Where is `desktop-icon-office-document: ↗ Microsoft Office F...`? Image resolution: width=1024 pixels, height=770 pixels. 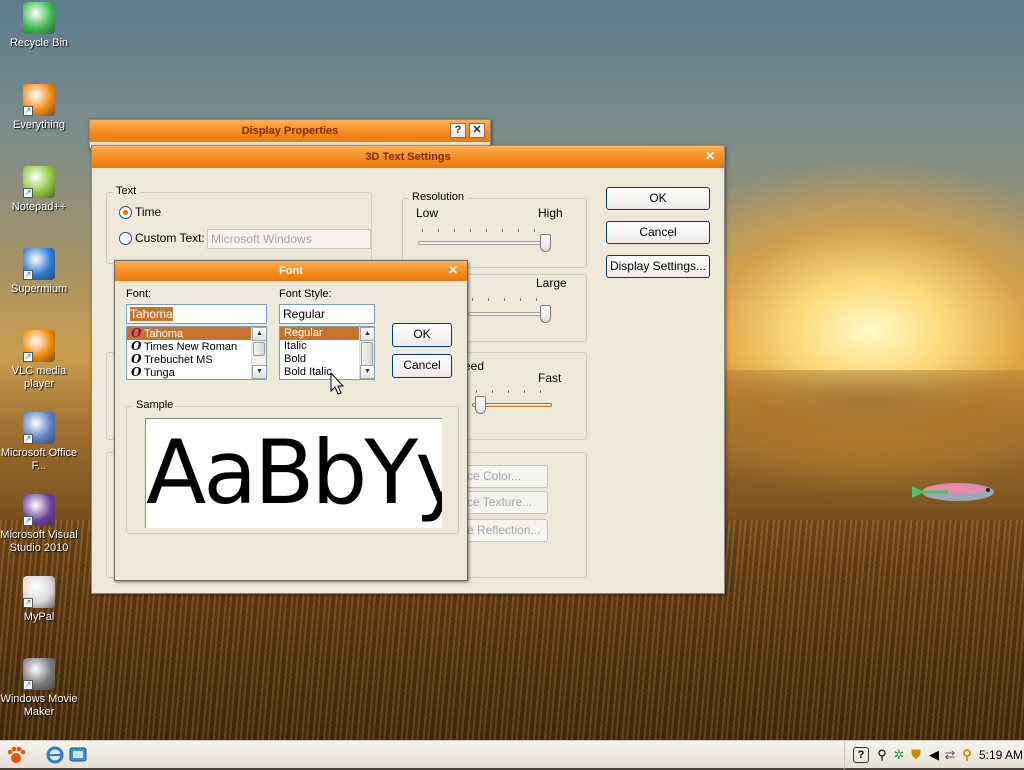
desktop-icon-office-document: ↗ Microsoft Office F... is located at coordinates (39, 442).